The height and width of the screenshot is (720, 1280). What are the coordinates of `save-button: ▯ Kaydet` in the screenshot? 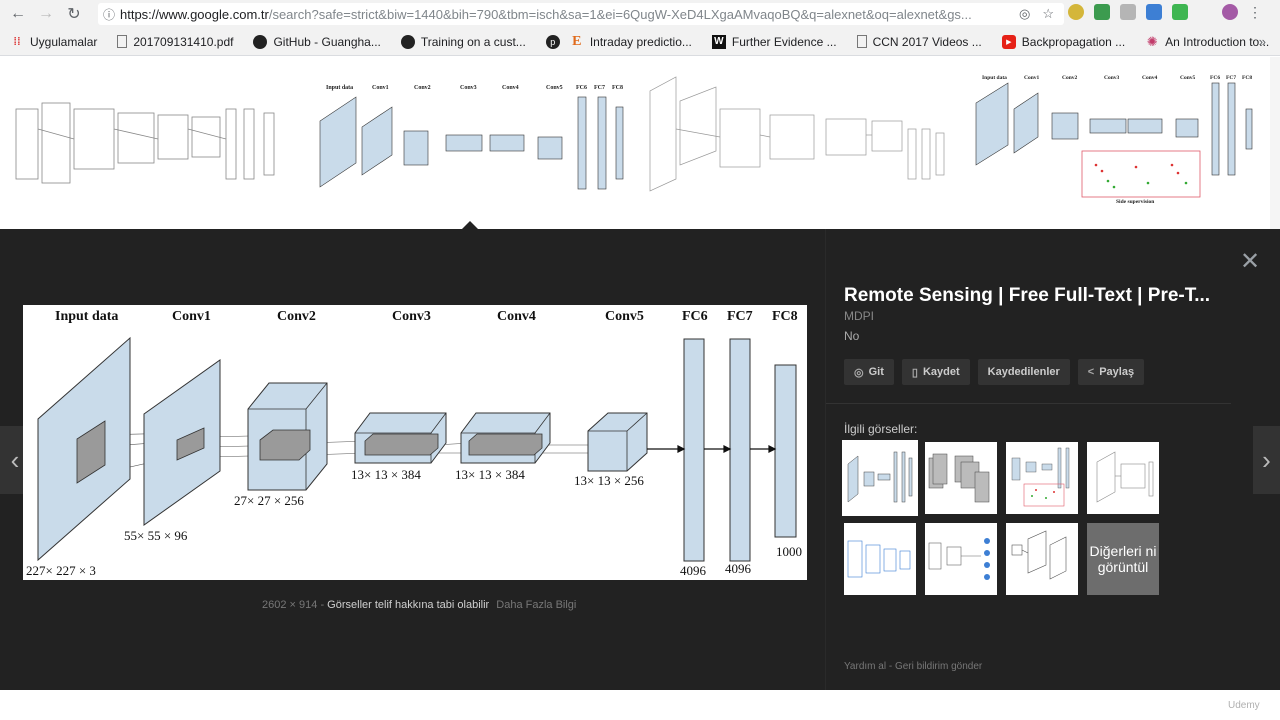 It's located at (935, 372).